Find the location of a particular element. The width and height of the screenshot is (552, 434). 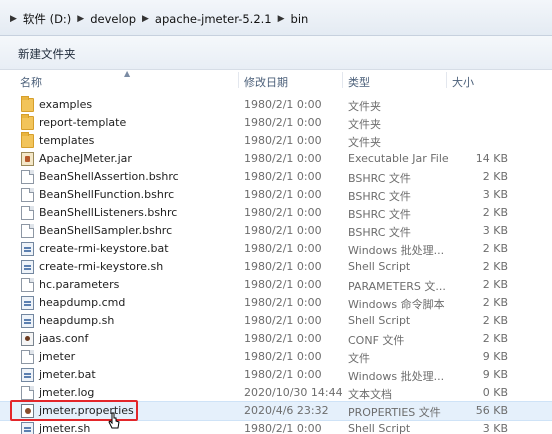

column-size-header: 大小 is located at coordinates (463, 82).